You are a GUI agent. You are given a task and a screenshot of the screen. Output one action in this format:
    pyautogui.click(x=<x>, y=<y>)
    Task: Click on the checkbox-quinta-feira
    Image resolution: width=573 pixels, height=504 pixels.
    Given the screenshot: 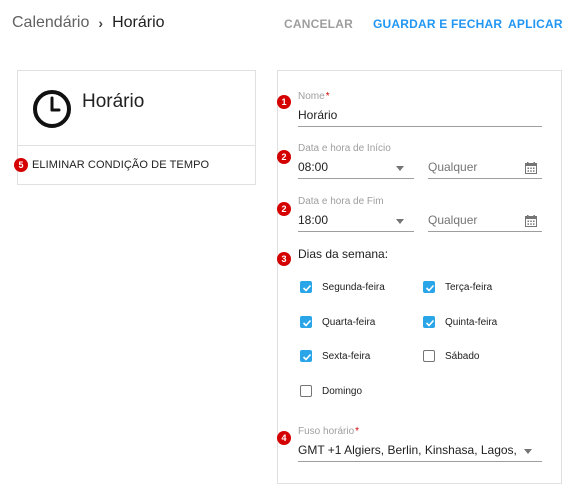 What is the action you would take?
    pyautogui.click(x=429, y=322)
    